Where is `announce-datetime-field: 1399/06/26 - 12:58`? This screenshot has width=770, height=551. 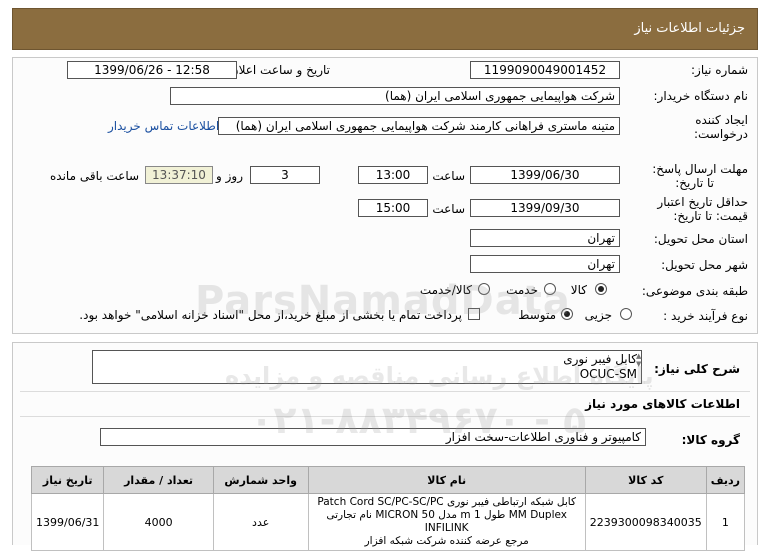
announce-datetime-field: 1399/06/26 - 12:58 is located at coordinates (152, 70).